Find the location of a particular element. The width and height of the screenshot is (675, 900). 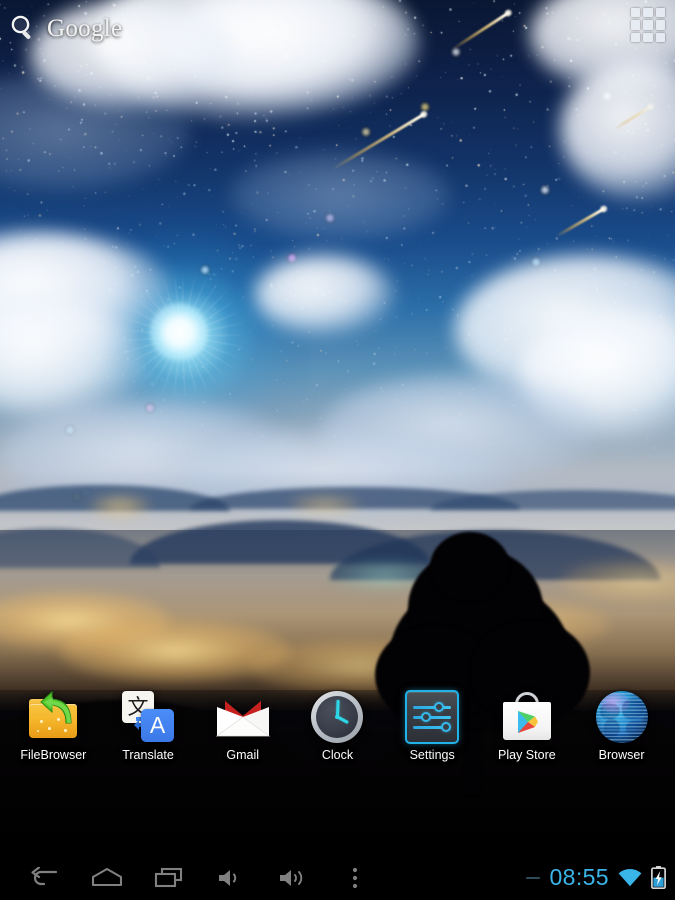

app-filebrowser: FileBrowser is located at coordinates (53, 725).